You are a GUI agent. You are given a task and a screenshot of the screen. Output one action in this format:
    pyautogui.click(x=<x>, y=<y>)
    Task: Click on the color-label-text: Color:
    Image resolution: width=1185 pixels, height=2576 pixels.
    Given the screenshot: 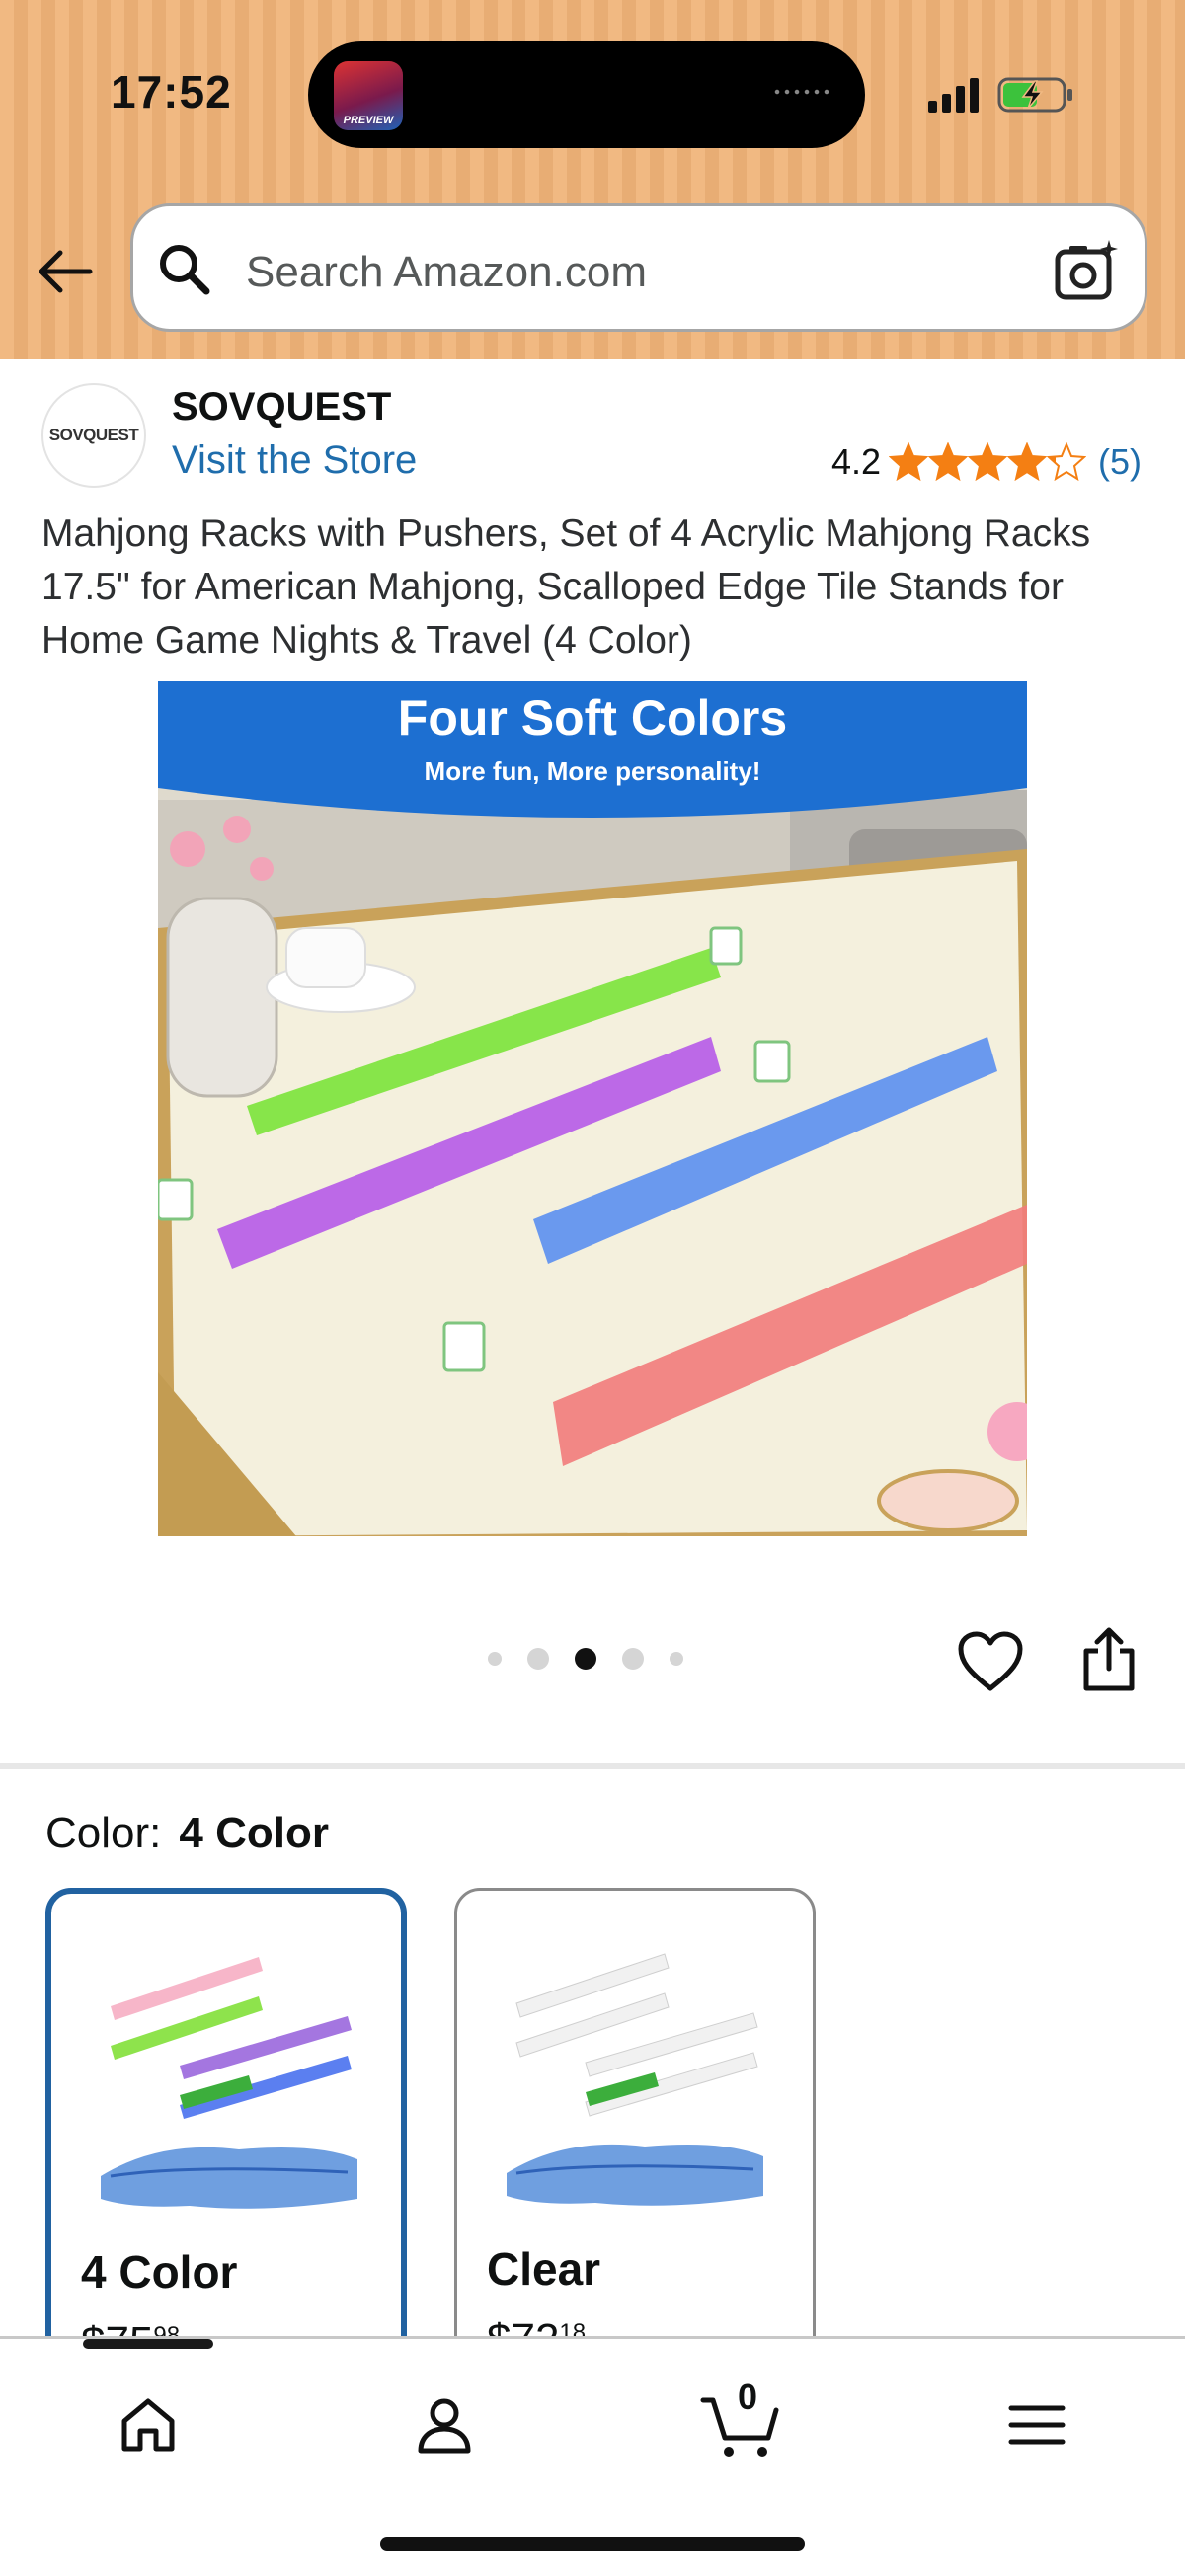 What is the action you would take?
    pyautogui.click(x=104, y=1833)
    